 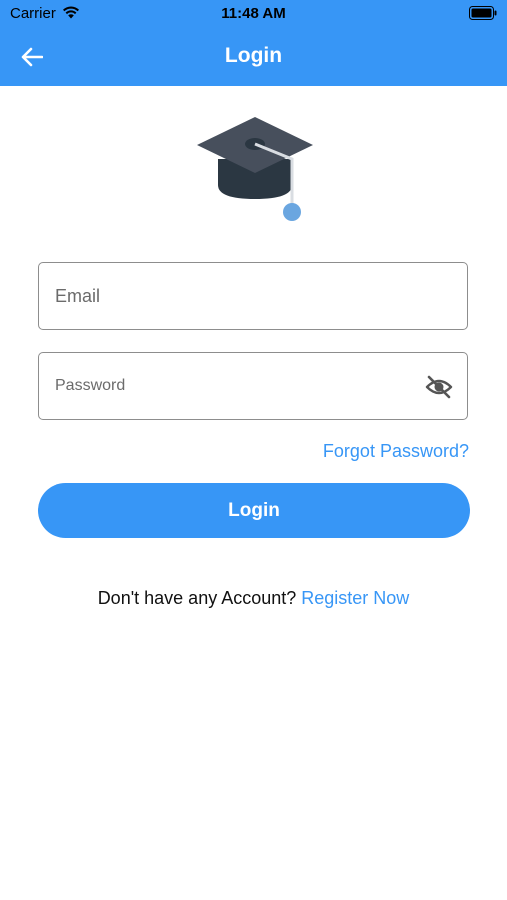 I want to click on register-row: Don't have any Account? Register Now, so click(x=253, y=598).